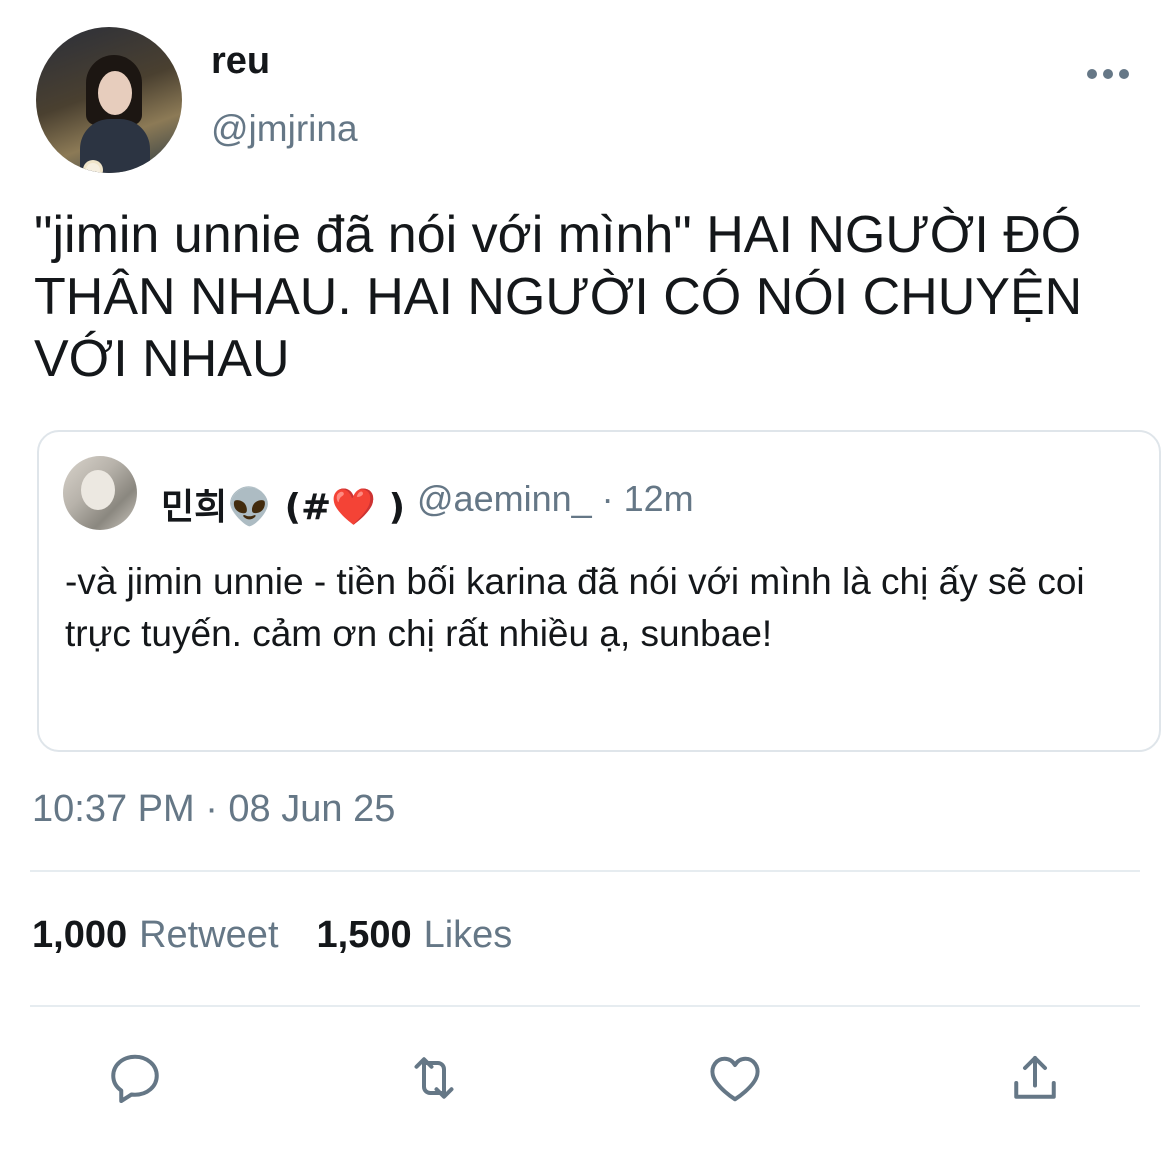 The image size is (1170, 1170). I want to click on tweet-timestamp: 10:37 PM · 08 Jun 25, so click(214, 809).